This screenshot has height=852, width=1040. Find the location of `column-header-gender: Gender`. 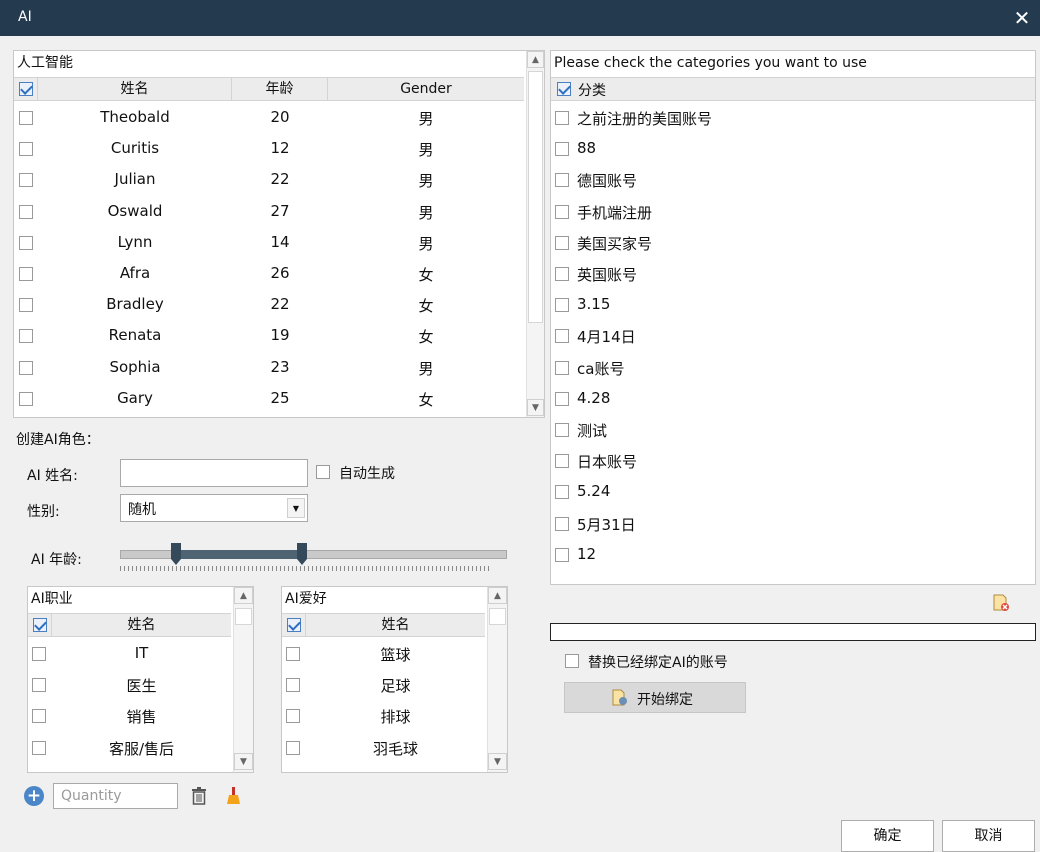

column-header-gender: Gender is located at coordinates (426, 89).